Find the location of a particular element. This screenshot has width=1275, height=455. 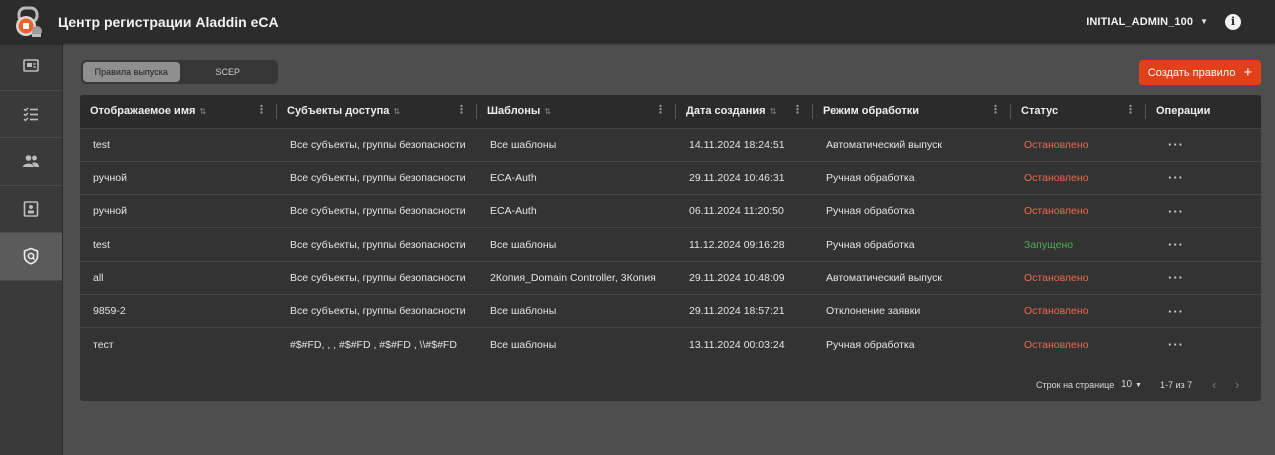

plus-icon: + is located at coordinates (1248, 72).